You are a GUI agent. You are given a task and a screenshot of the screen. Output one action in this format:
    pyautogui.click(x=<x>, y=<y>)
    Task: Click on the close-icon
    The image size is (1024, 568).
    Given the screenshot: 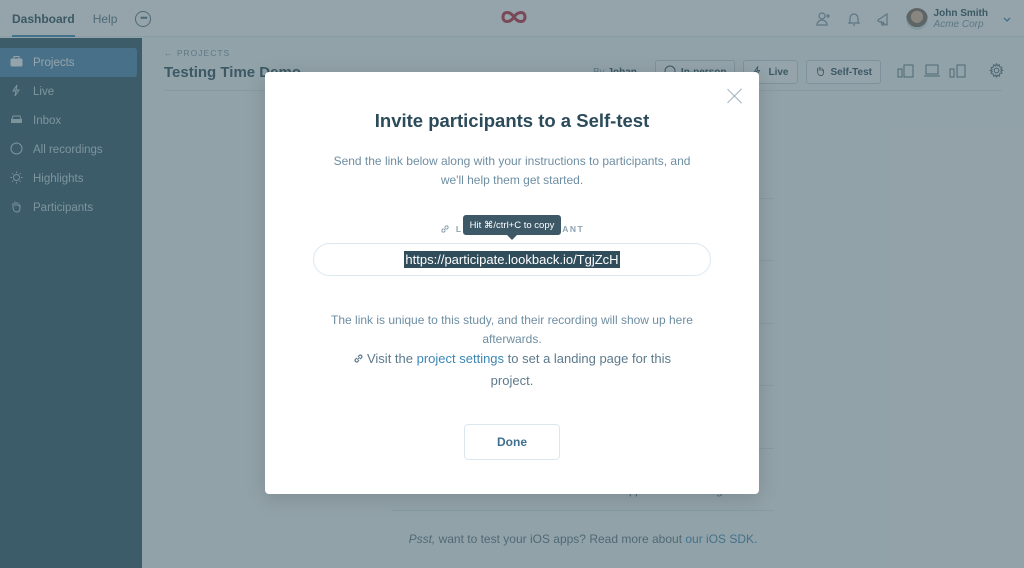 What is the action you would take?
    pyautogui.click(x=735, y=96)
    